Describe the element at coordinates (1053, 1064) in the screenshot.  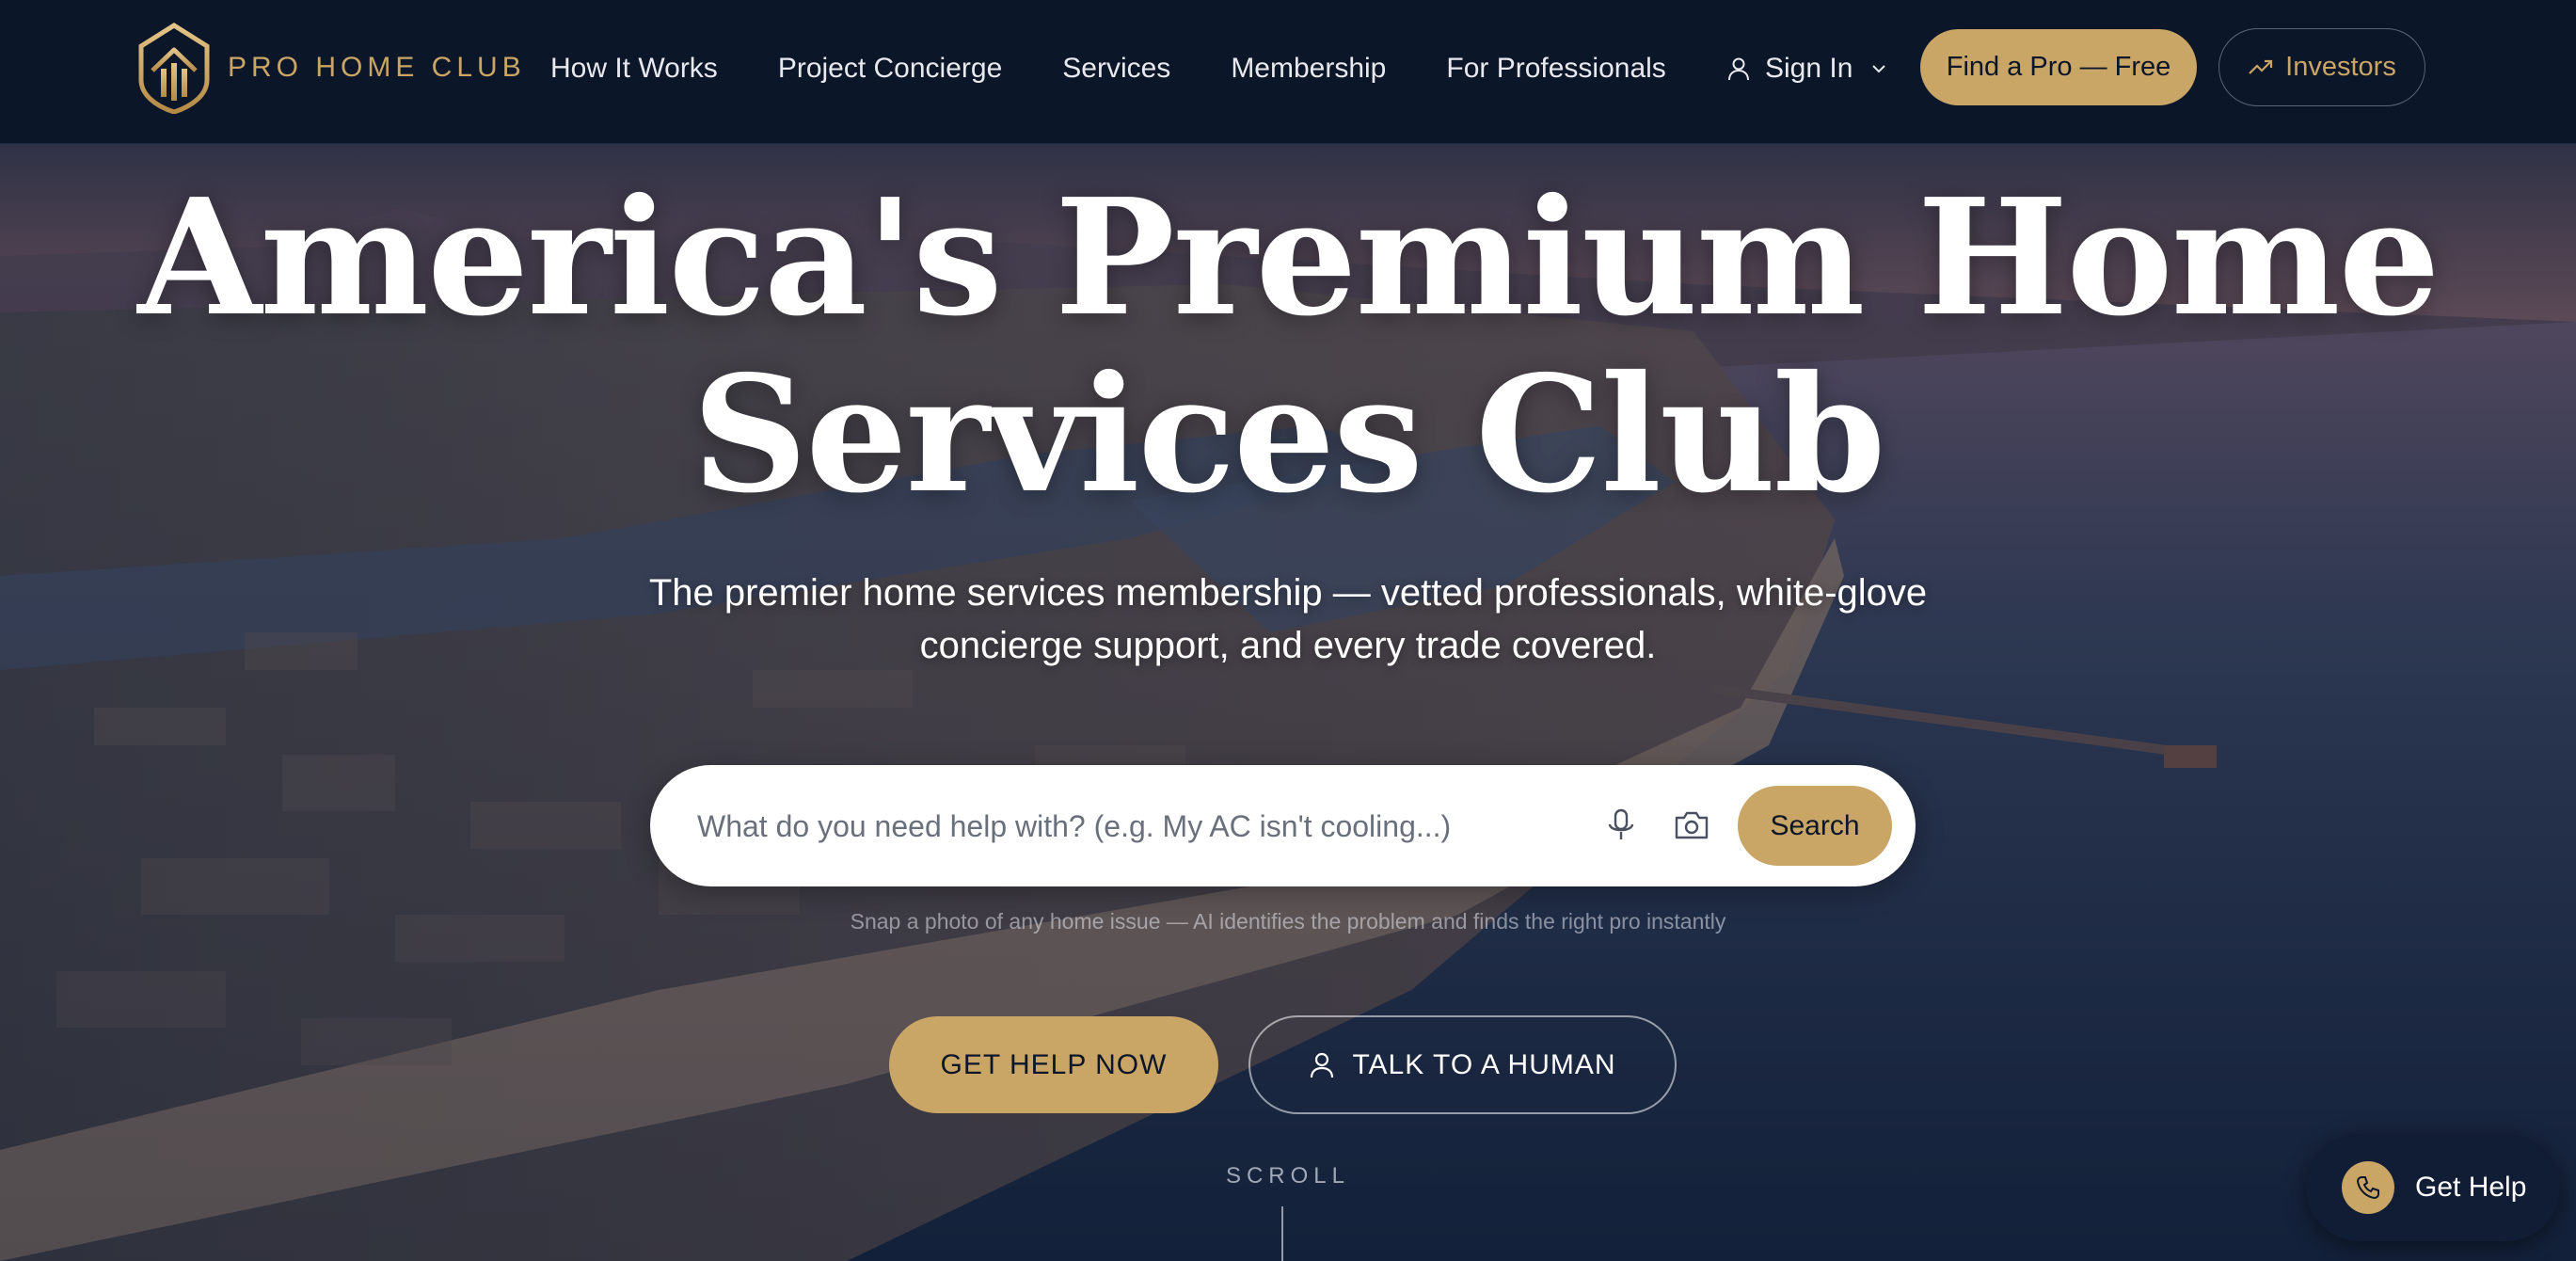
I see `get-help-now-button: GET HELP NOW` at that location.